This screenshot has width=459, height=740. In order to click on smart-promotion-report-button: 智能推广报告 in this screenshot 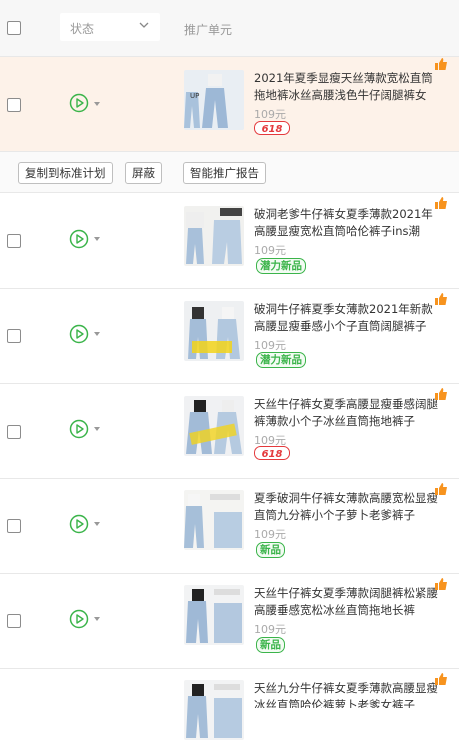, I will do `click(224, 173)`.